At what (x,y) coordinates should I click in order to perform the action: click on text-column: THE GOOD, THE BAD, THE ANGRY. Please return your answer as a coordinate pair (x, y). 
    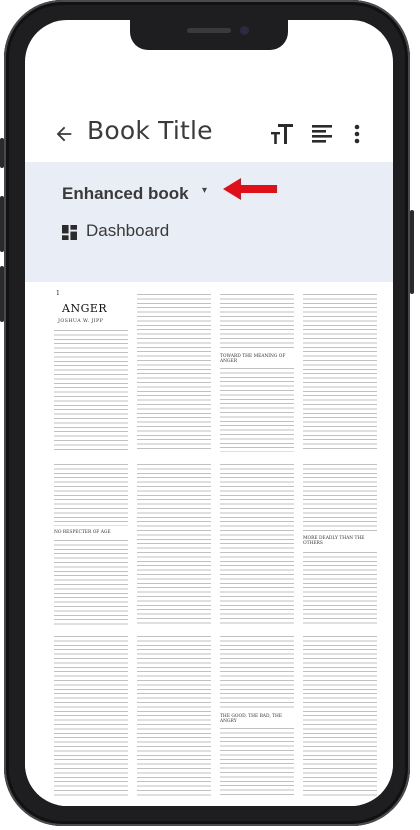
    Looking at the image, I should click on (257, 715).